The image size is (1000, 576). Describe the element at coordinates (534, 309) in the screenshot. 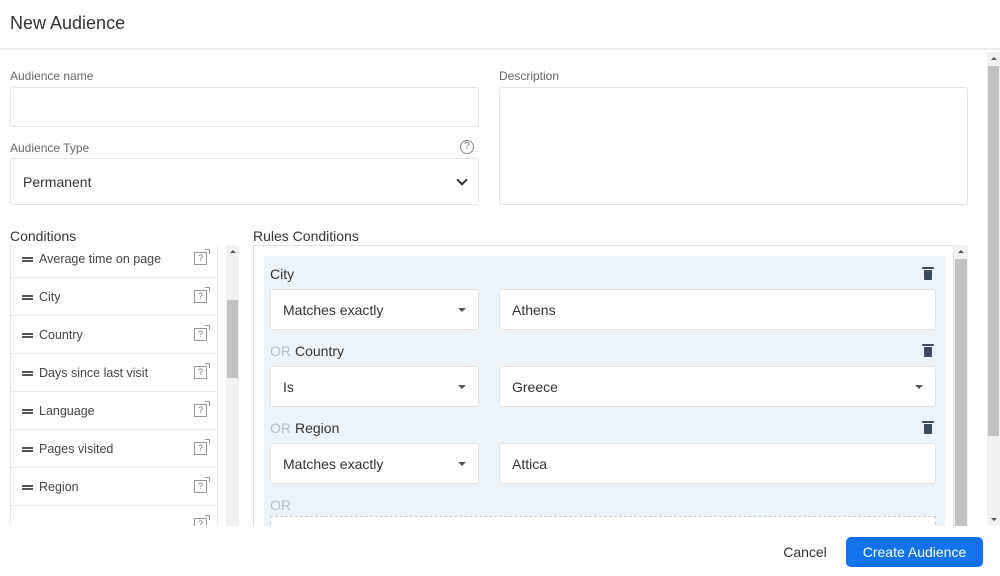

I see `rule-value: Athens` at that location.